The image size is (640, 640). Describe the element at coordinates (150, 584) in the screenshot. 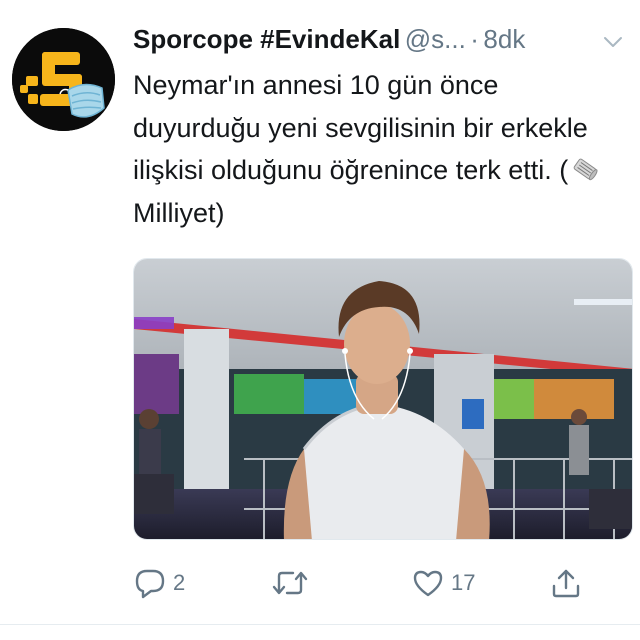

I see `reply-icon` at that location.